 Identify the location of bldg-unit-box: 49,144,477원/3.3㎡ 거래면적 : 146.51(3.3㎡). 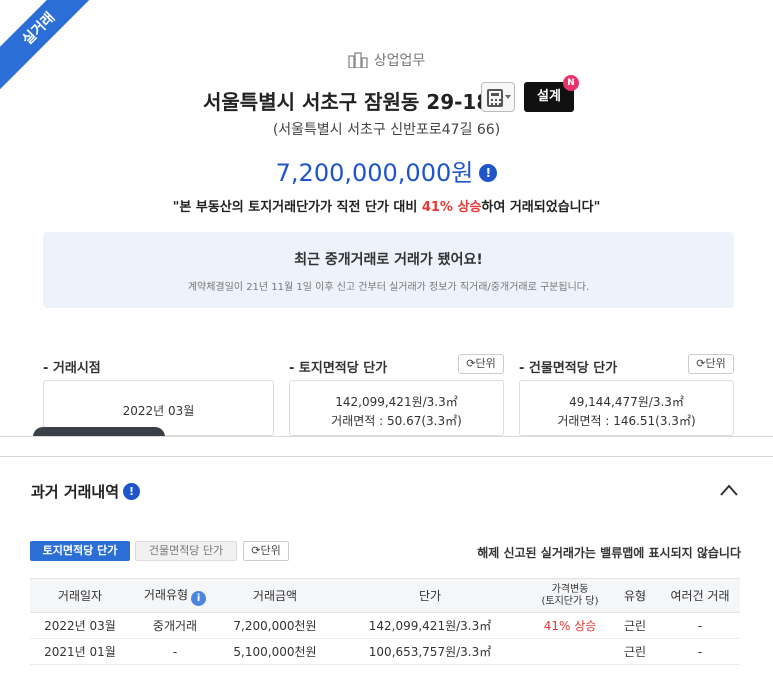
(626, 408).